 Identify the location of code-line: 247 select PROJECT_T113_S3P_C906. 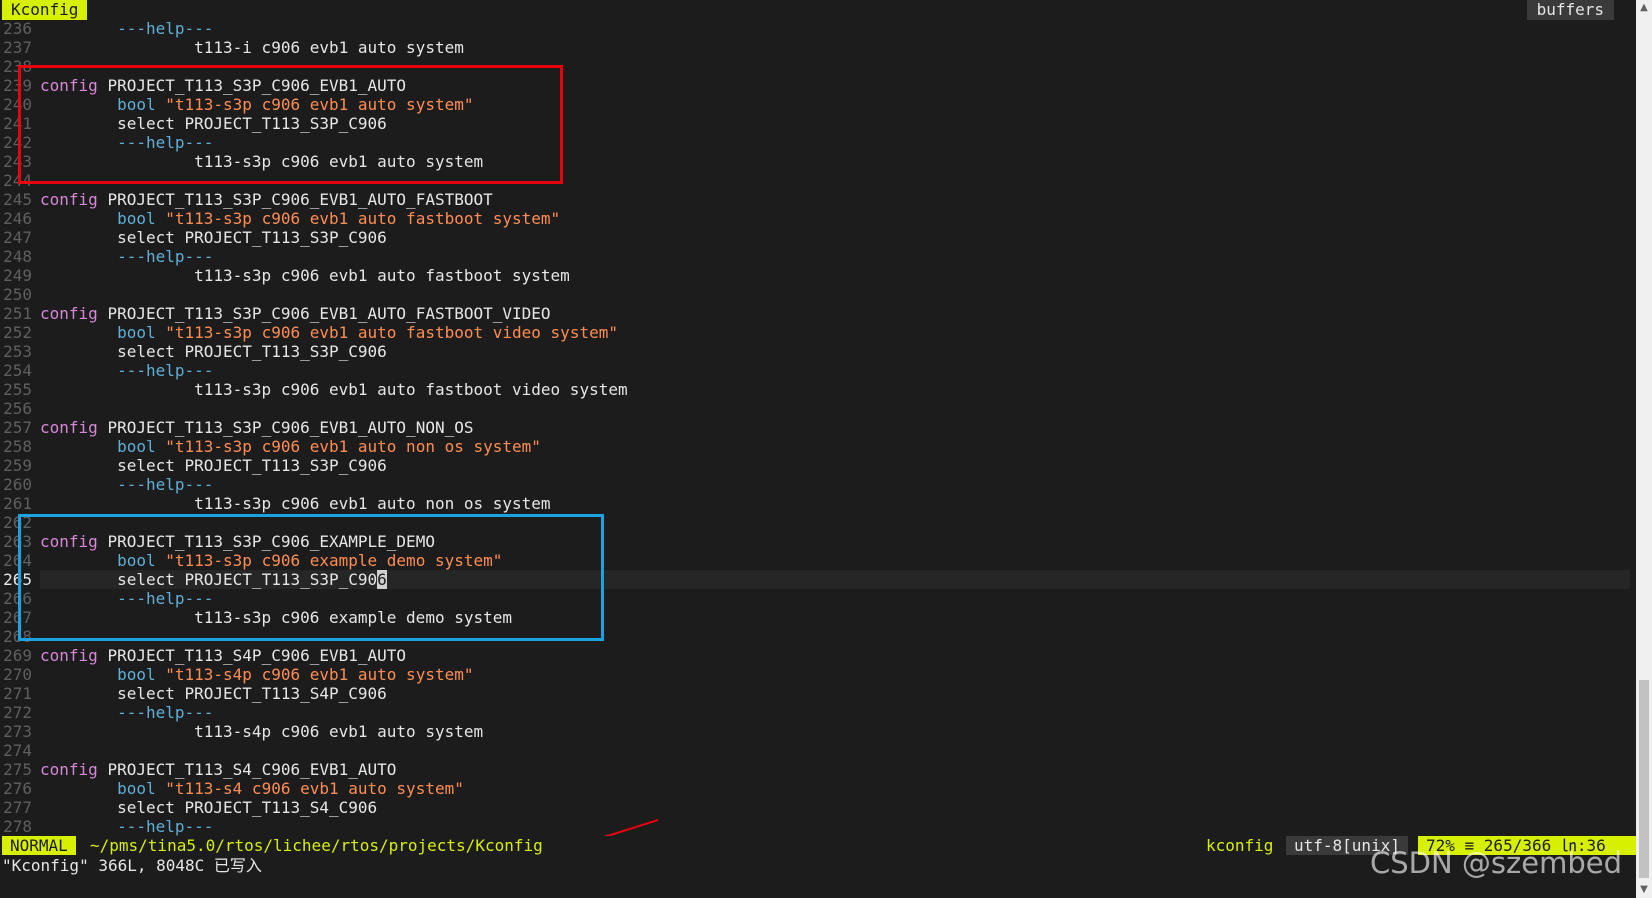
(815, 237).